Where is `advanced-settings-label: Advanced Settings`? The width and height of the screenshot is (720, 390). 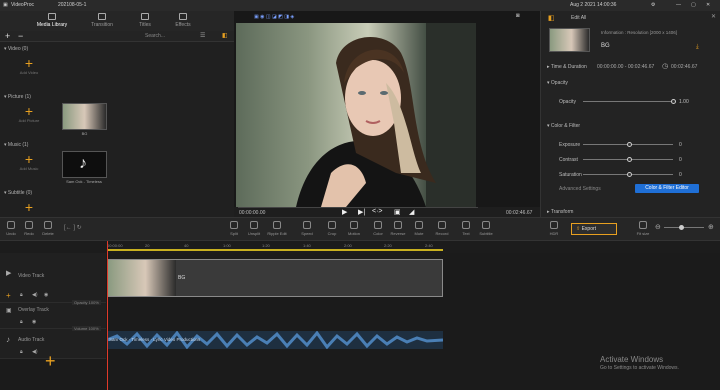 advanced-settings-label: Advanced Settings is located at coordinates (580, 189).